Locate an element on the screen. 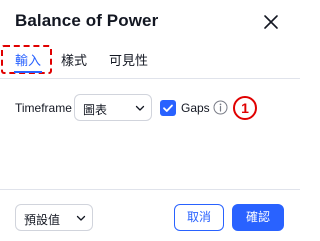  timeframe-select: 圖表 is located at coordinates (113, 107).